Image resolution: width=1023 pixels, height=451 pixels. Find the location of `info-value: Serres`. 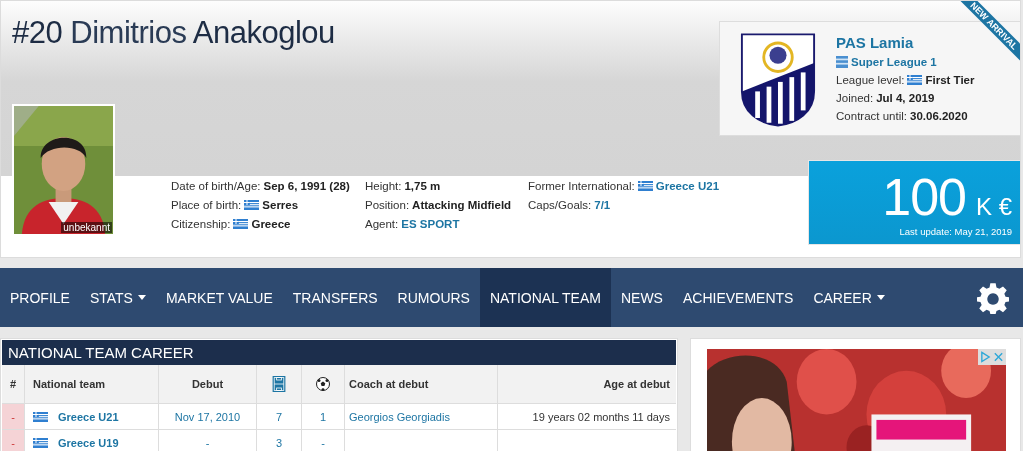

info-value: Serres is located at coordinates (280, 205).